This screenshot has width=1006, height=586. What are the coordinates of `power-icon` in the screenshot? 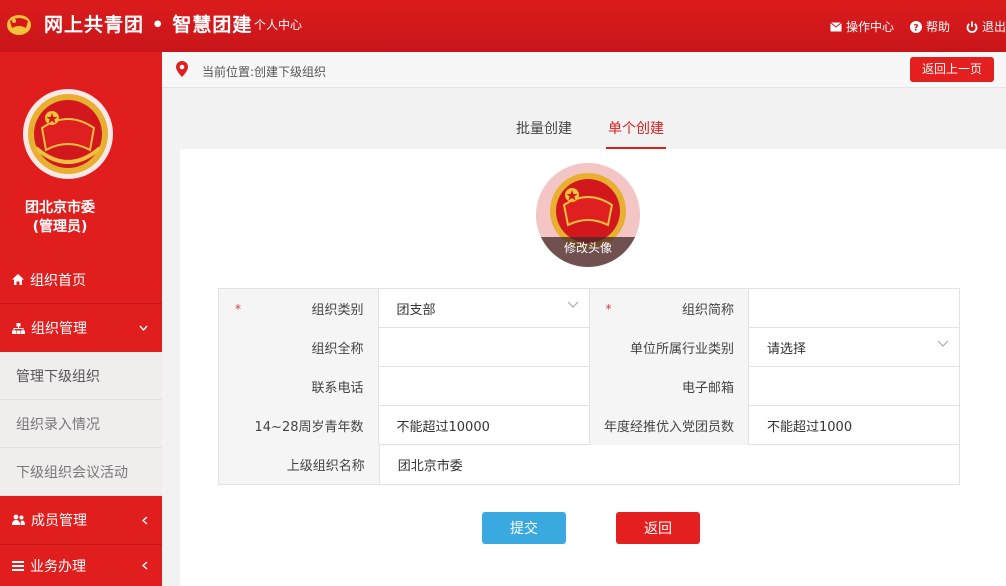 It's located at (972, 27).